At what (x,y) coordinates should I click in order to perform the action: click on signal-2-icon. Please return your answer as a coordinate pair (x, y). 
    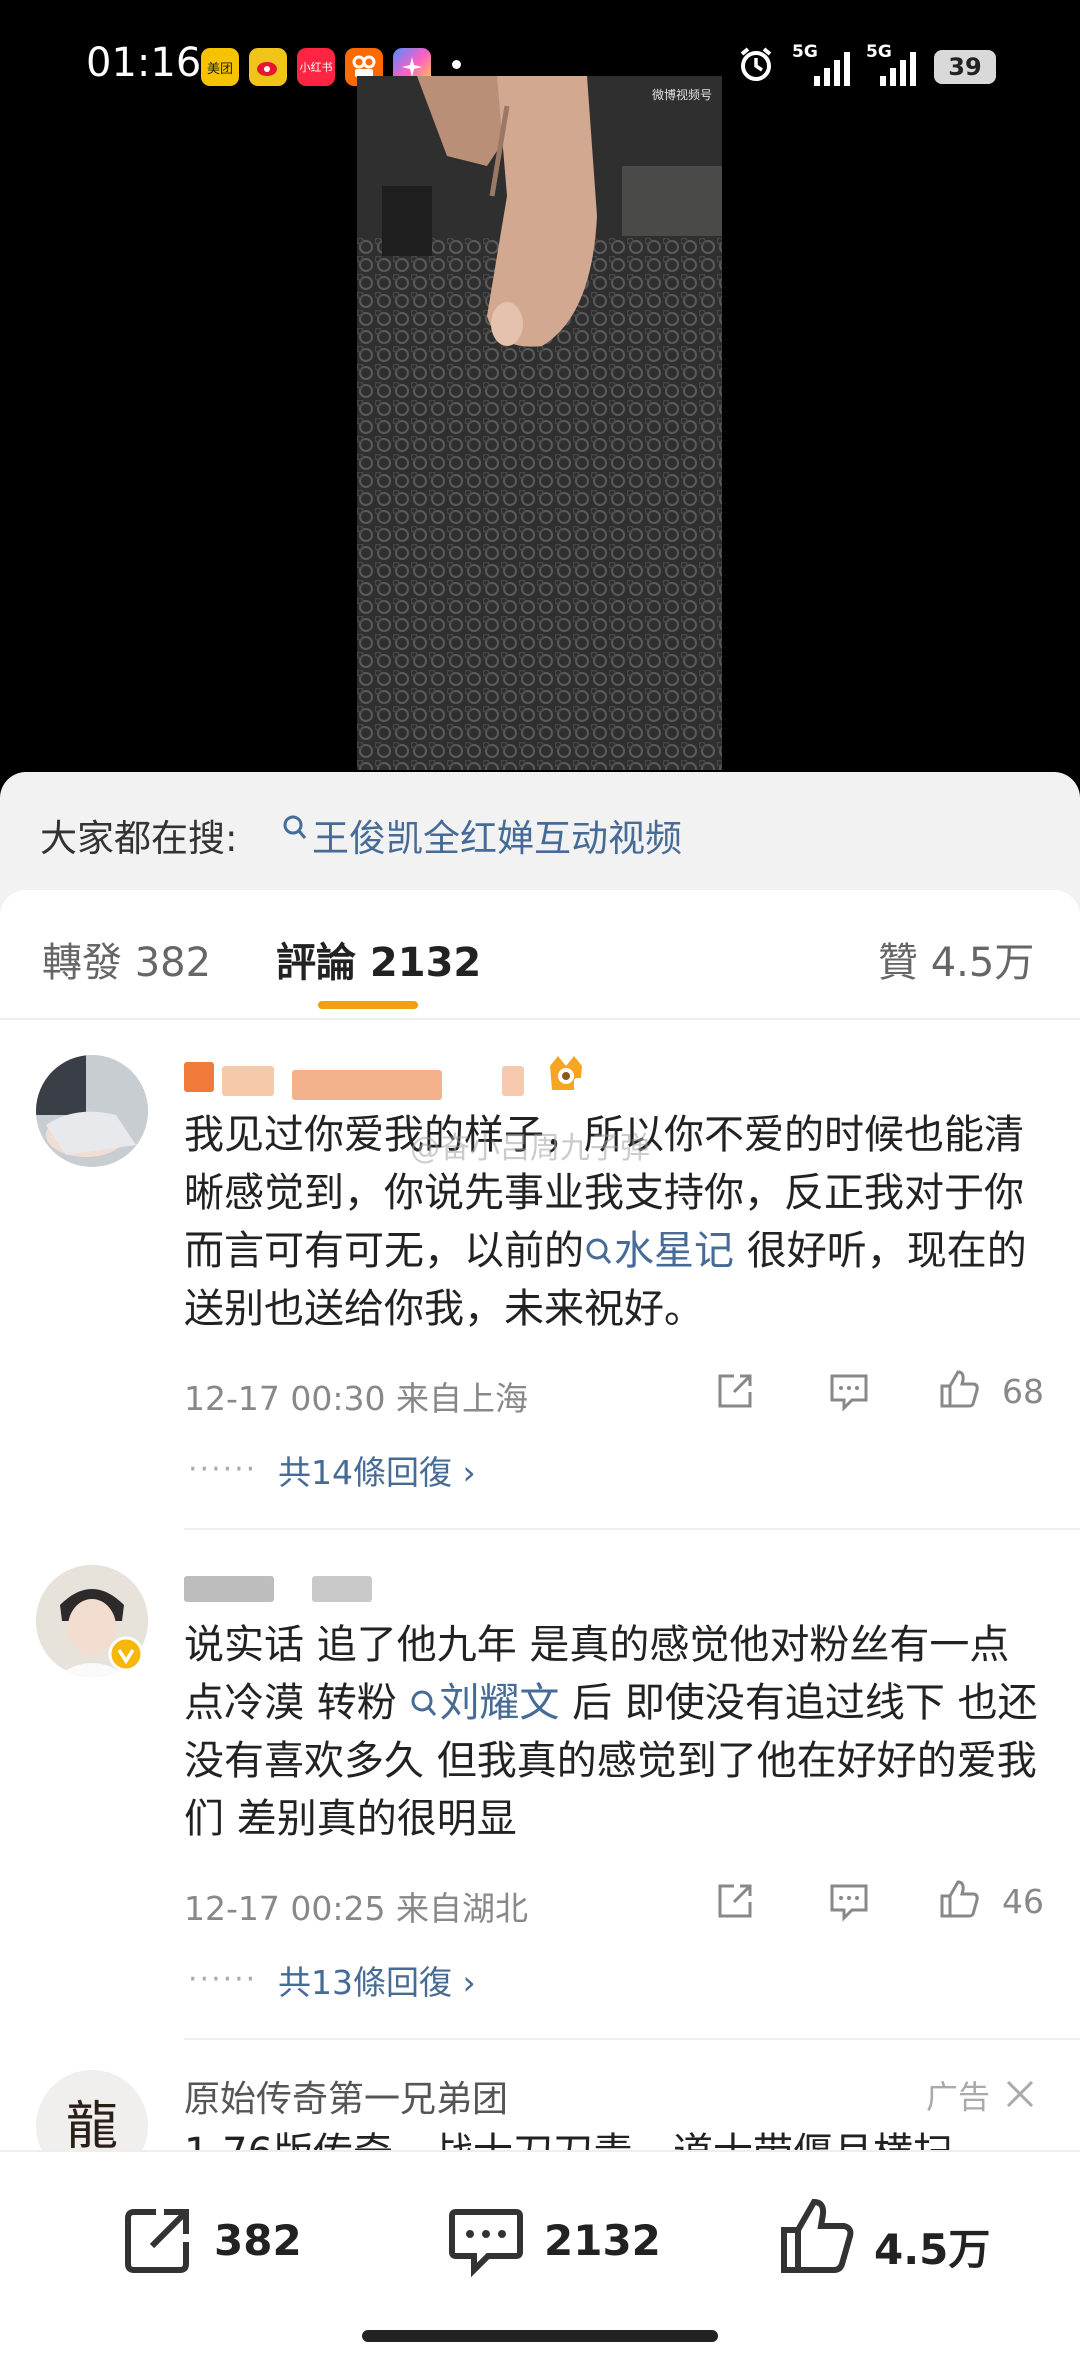
    Looking at the image, I should click on (894, 72).